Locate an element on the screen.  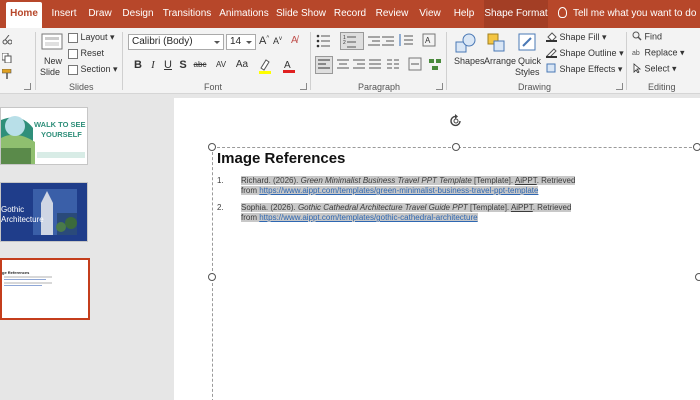
select-label: Select is located at coordinates (657, 68).